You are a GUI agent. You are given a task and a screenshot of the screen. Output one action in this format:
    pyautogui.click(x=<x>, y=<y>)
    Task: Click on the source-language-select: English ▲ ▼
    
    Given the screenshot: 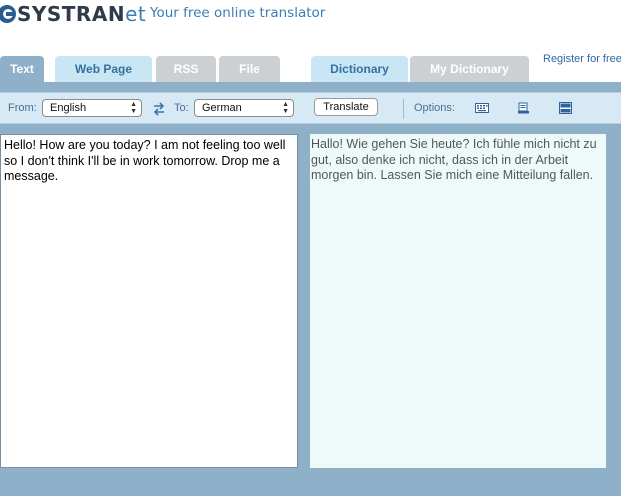 What is the action you would take?
    pyautogui.click(x=92, y=108)
    